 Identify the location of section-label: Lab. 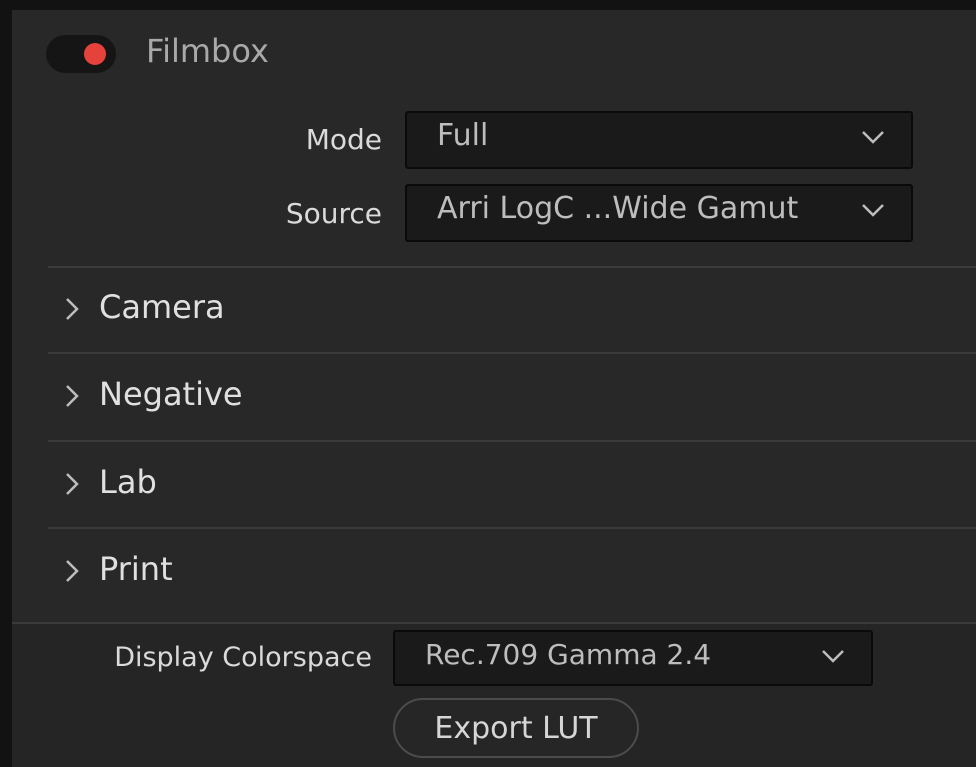
(128, 482).